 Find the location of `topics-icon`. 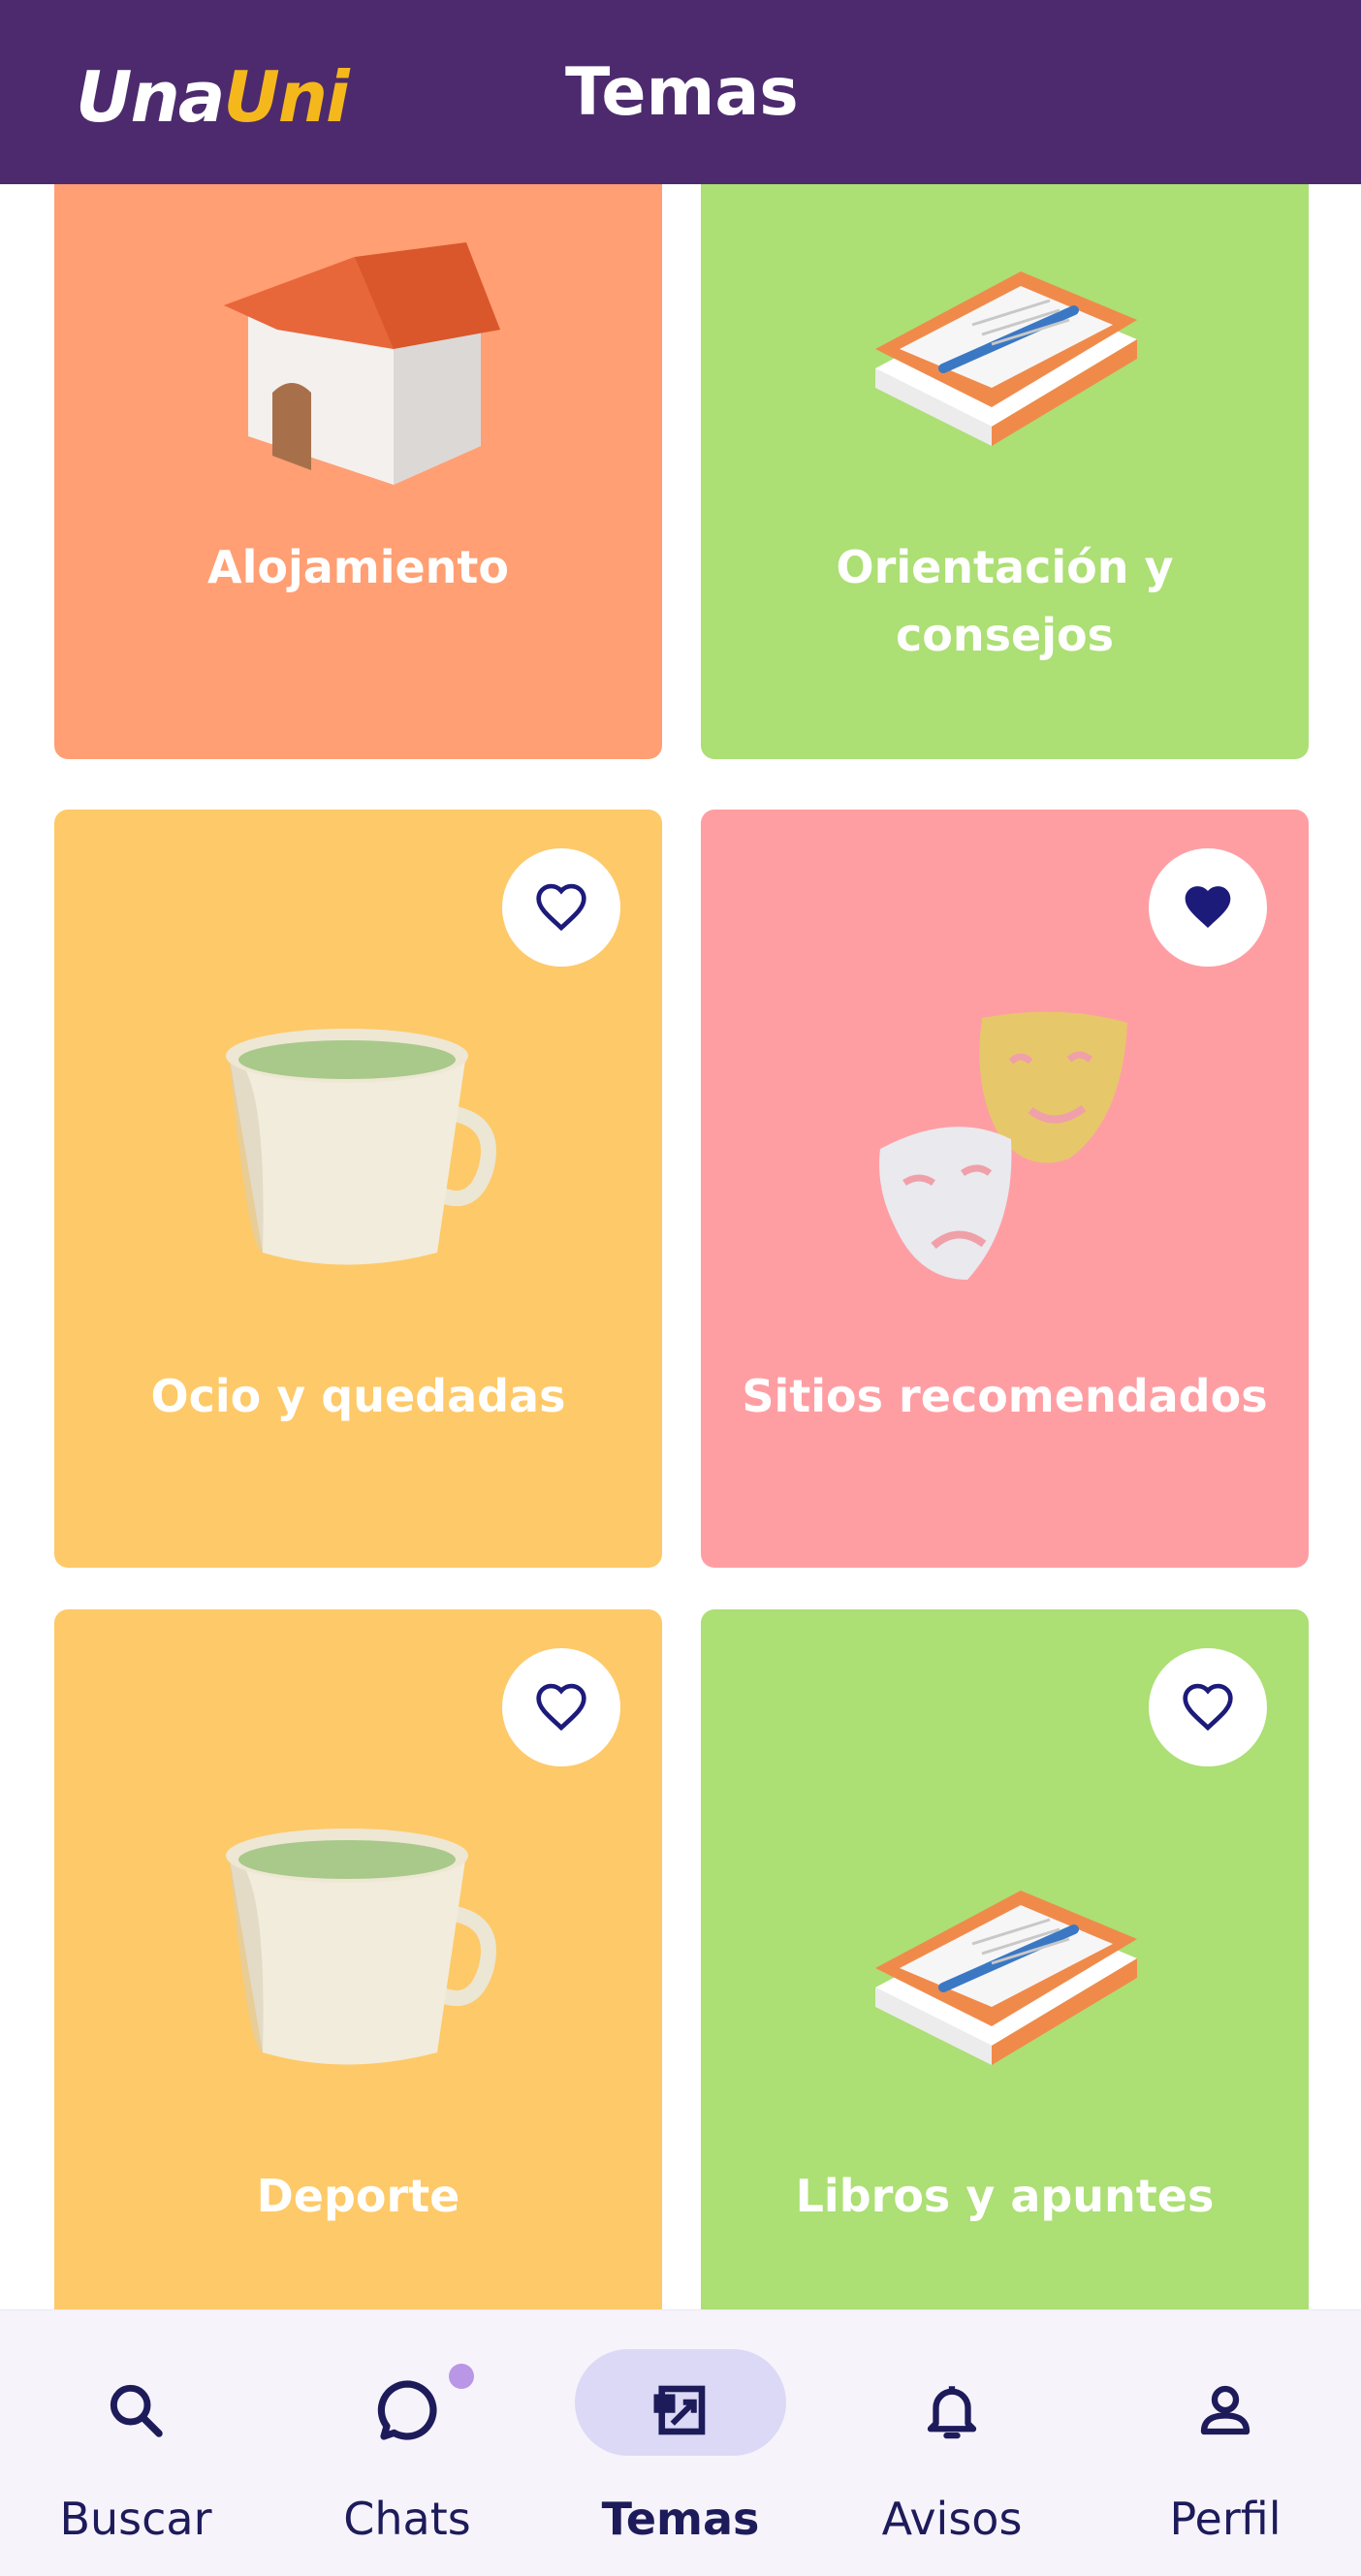

topics-icon is located at coordinates (680, 2410).